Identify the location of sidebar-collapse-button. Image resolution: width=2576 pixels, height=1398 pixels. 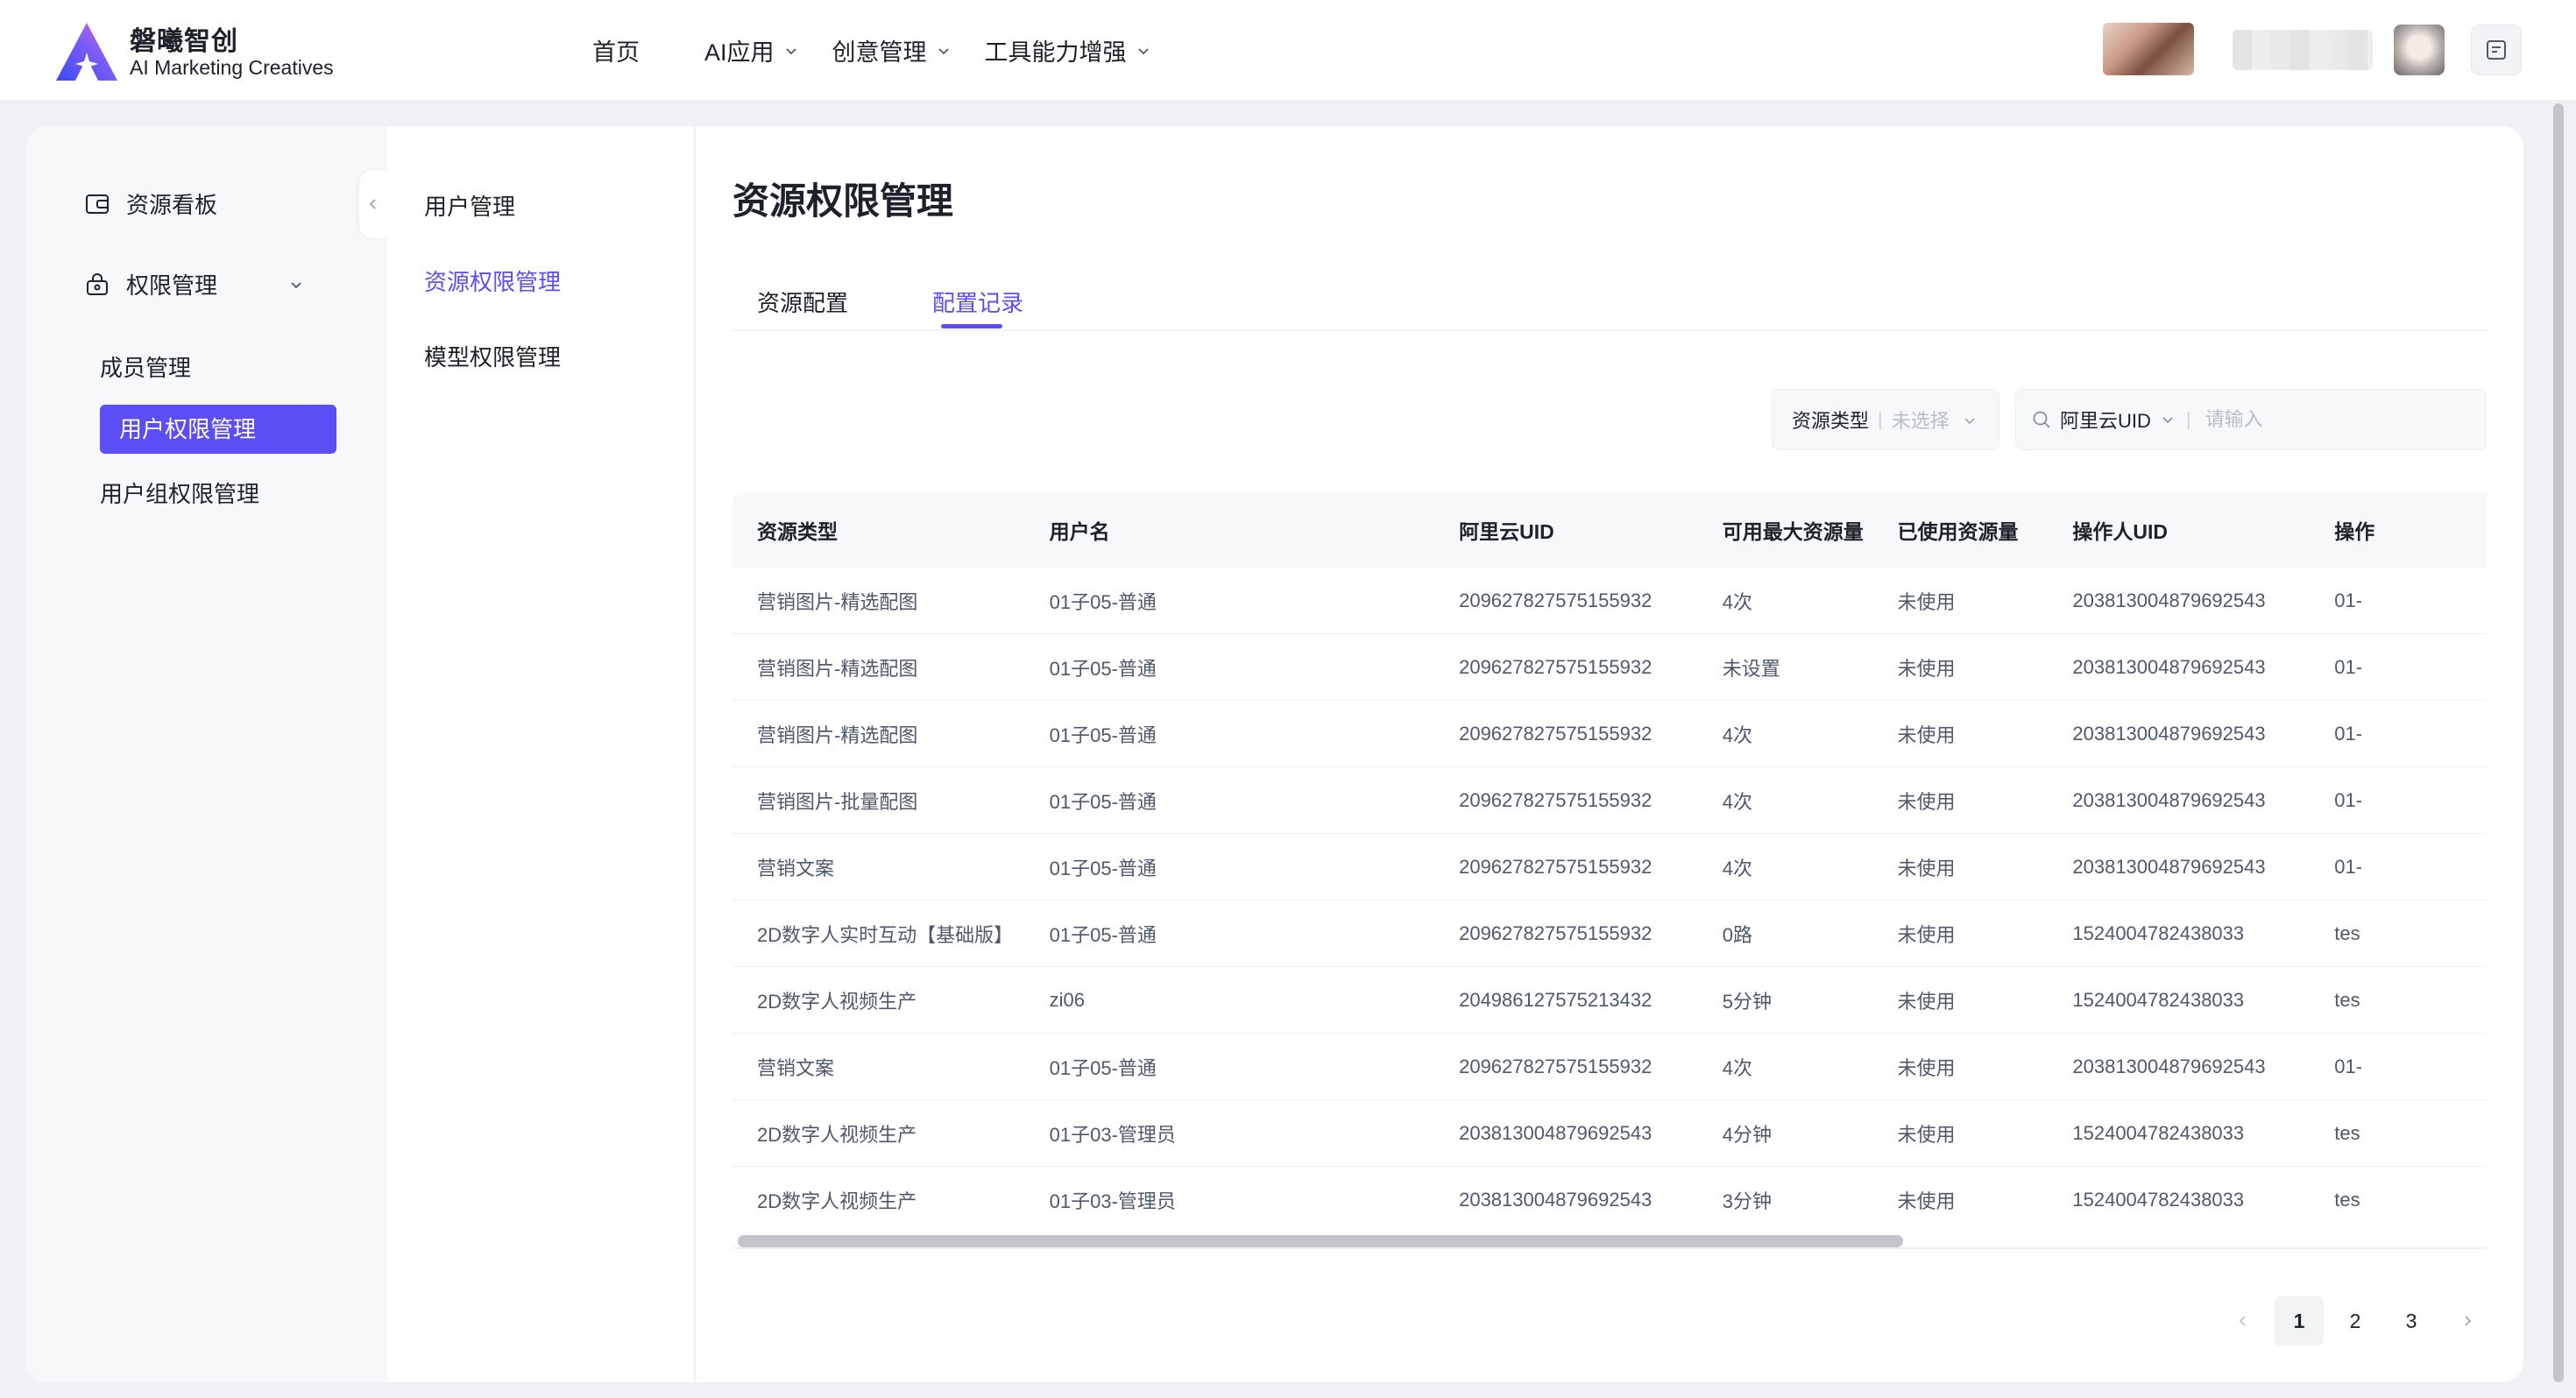
(373, 204).